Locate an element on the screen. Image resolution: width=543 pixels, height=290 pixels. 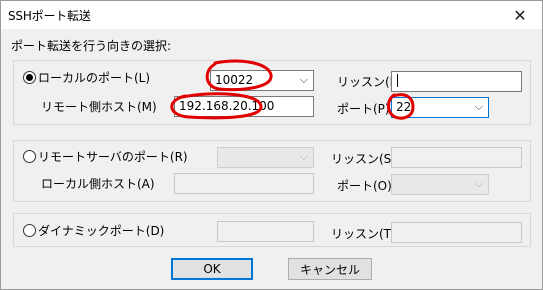
dynamic-listen-label: リッスン(T) is located at coordinates (363, 234).